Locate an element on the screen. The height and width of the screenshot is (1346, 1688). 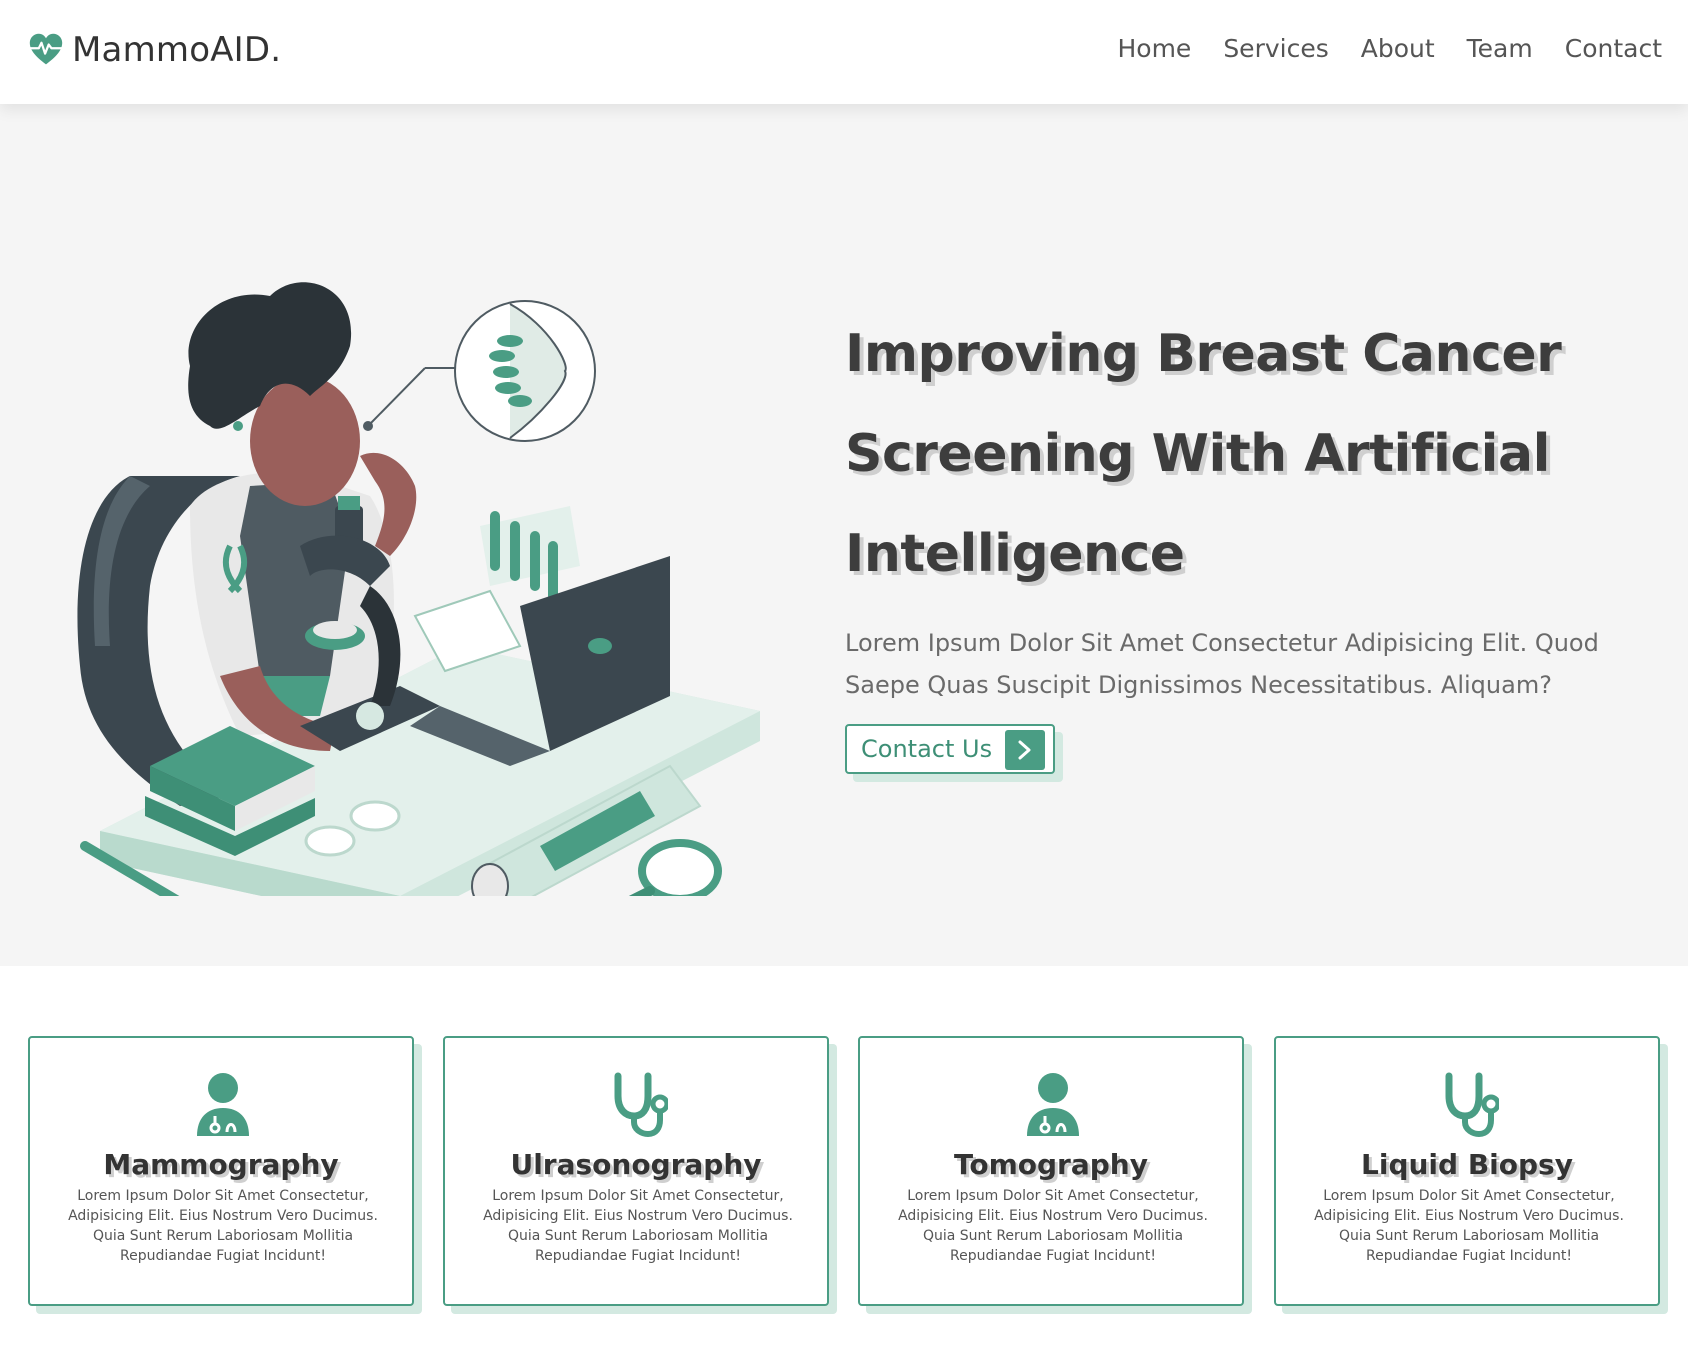
brand-logo: MammoAID. is located at coordinates (154, 50).